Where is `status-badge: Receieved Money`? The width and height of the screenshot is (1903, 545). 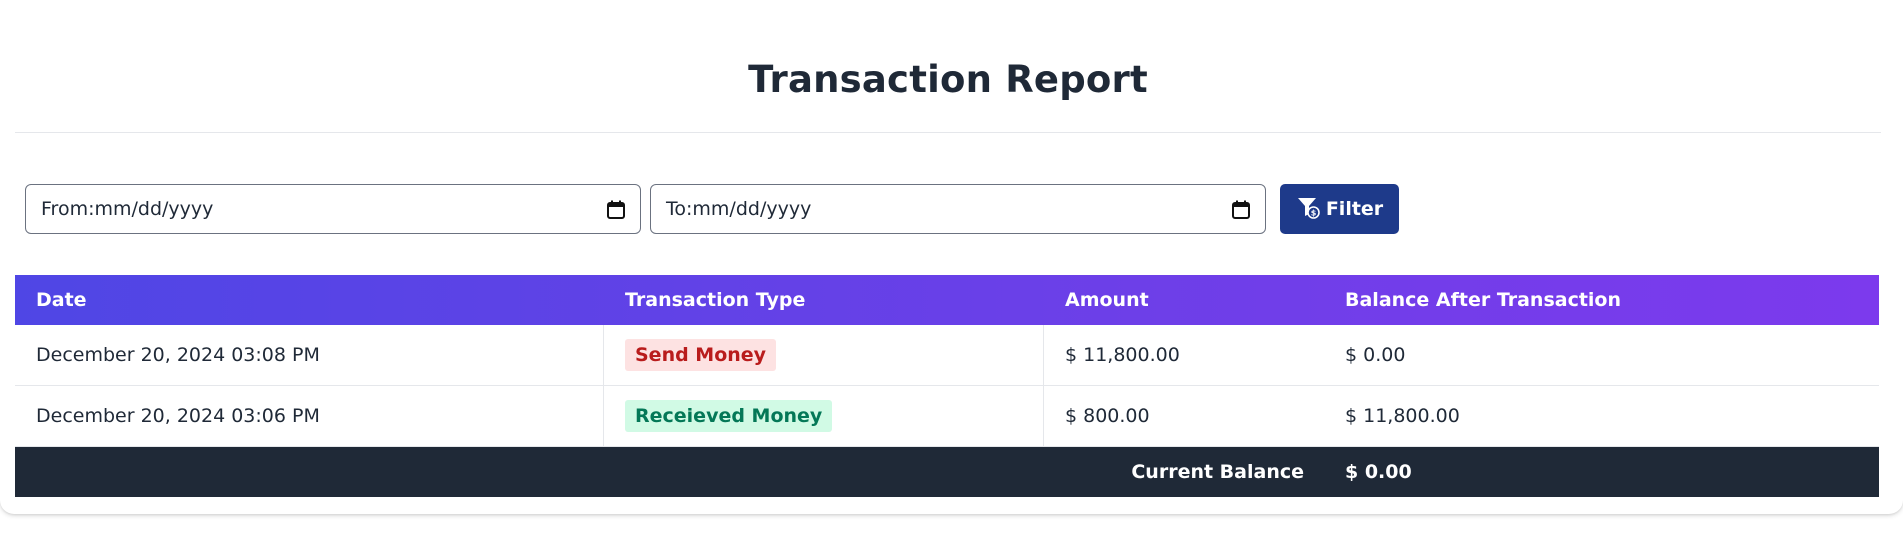
status-badge: Receieved Money is located at coordinates (729, 416).